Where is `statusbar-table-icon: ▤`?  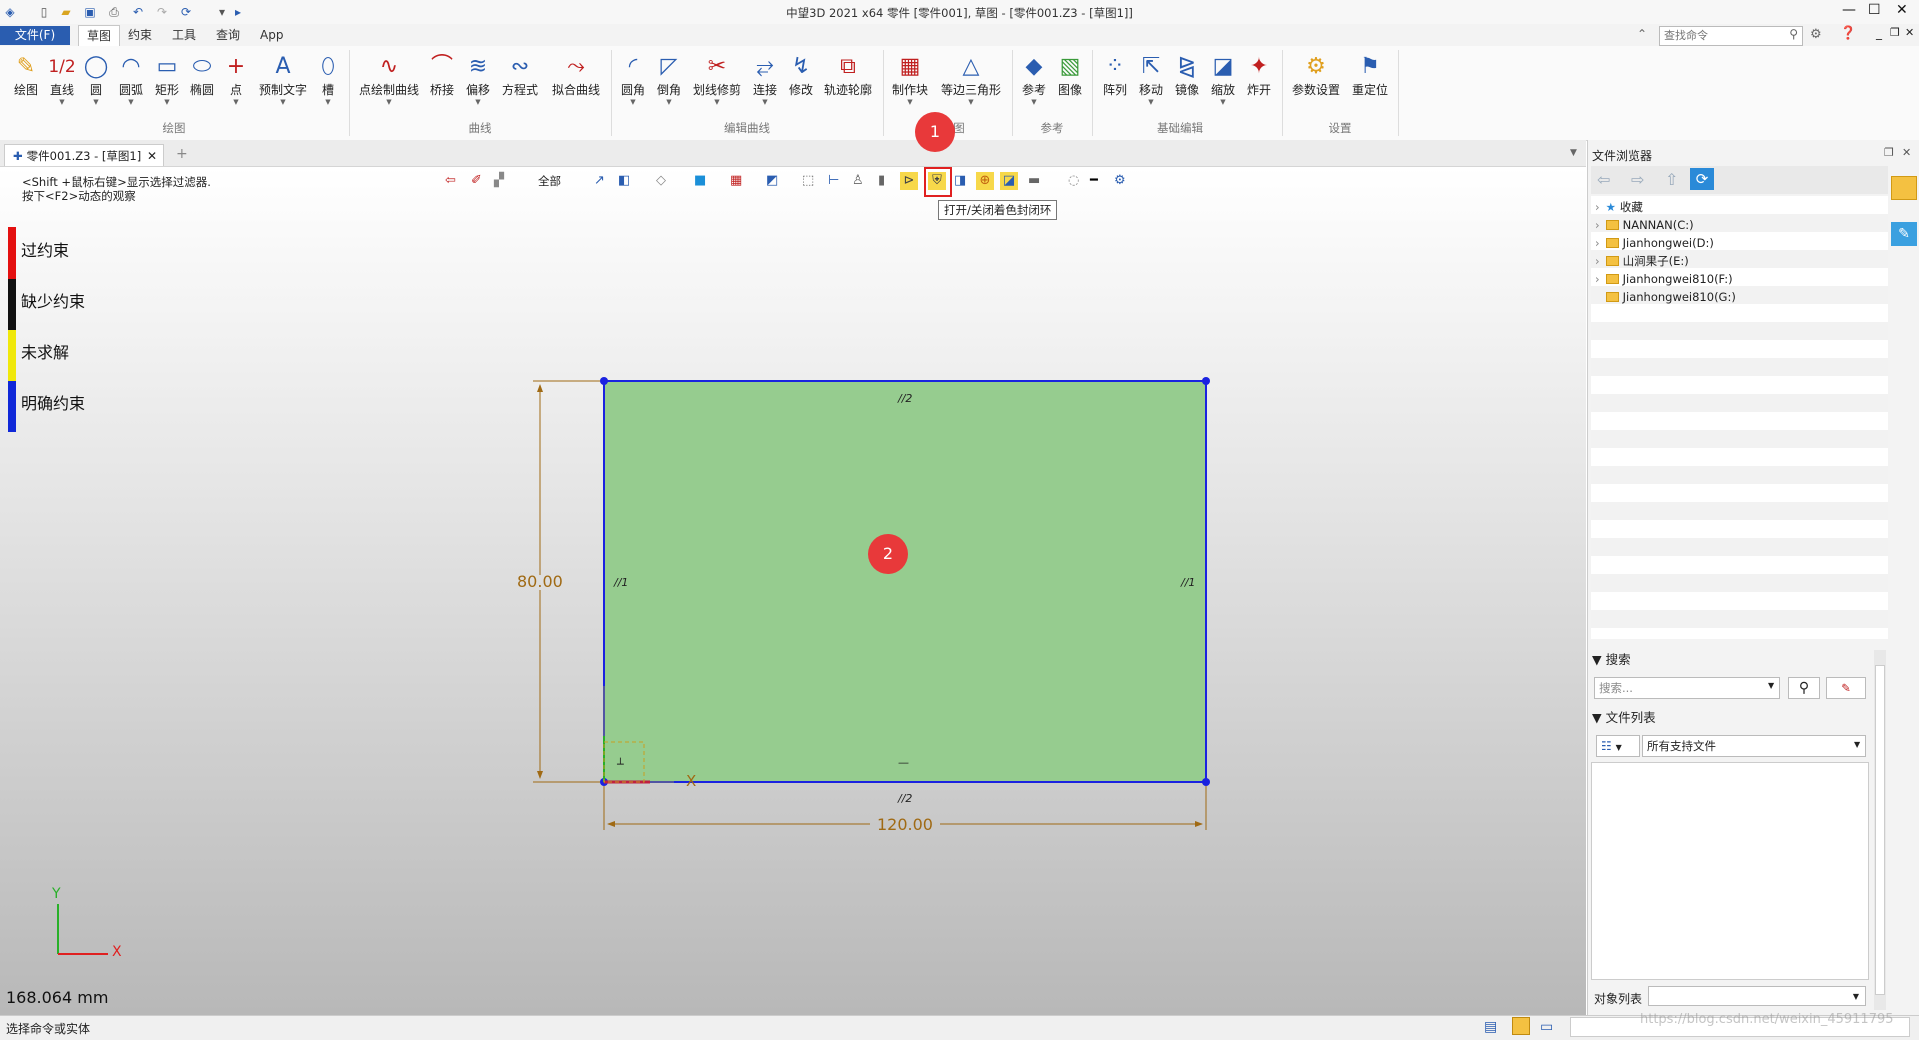 statusbar-table-icon: ▤ is located at coordinates (1490, 1027).